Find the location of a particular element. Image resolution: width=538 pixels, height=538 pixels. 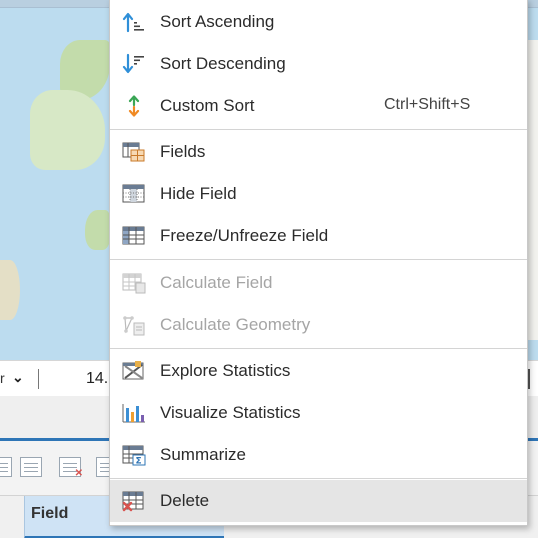

menu-item-hide-field: Hide Field is located at coordinates (318, 194).